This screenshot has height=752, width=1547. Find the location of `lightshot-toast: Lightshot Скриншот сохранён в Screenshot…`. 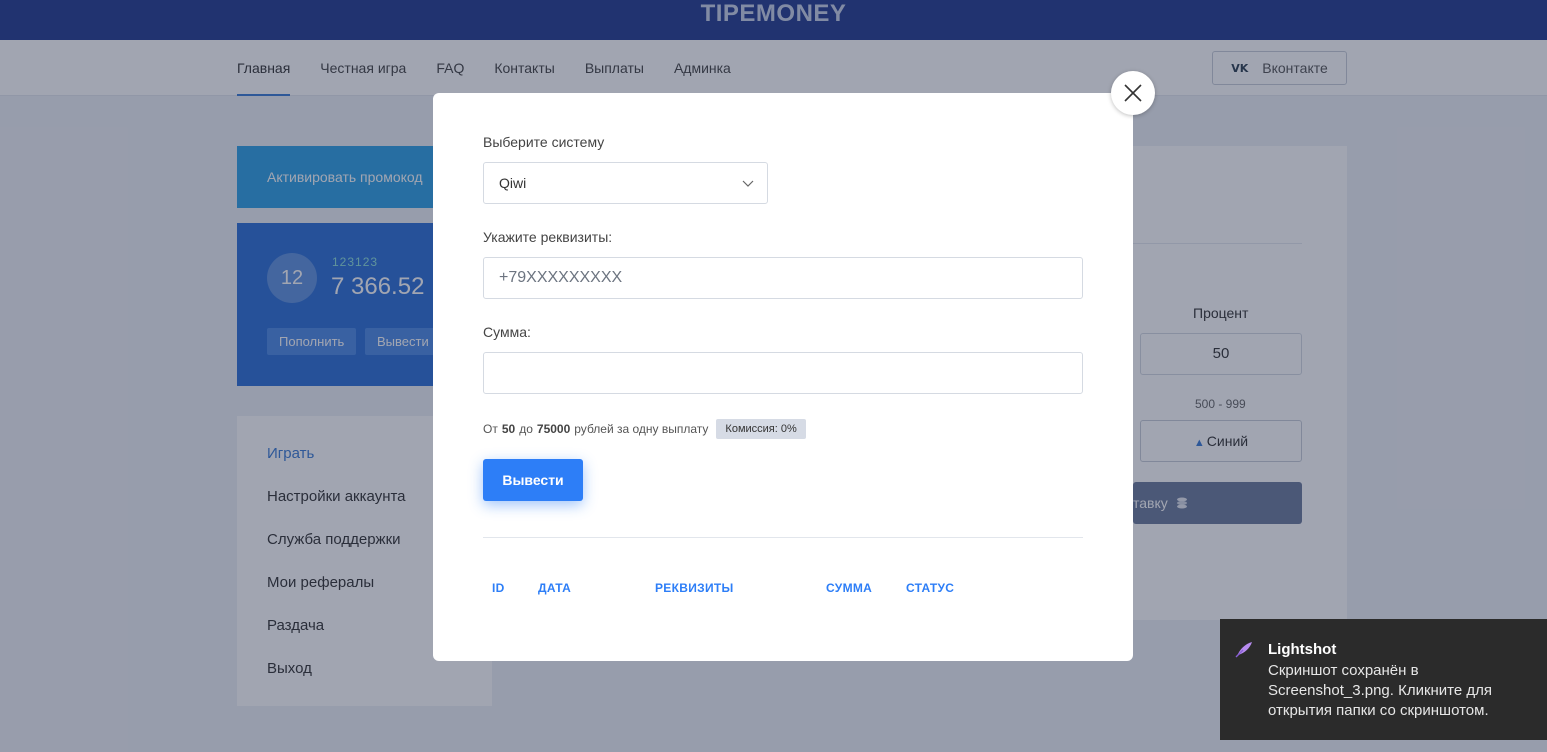

lightshot-toast: Lightshot Скриншот сохранён в Screenshot… is located at coordinates (1383, 679).